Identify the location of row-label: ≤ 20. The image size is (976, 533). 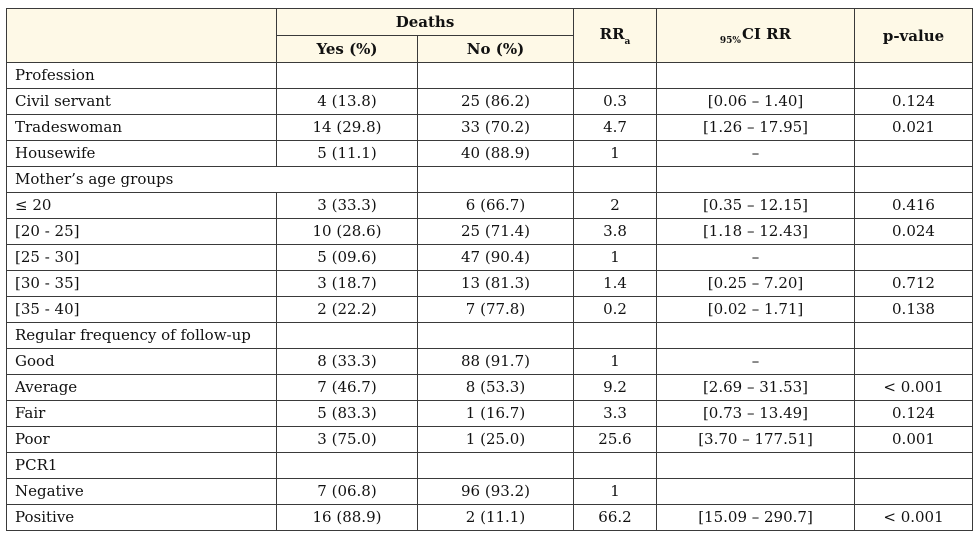
(141, 205).